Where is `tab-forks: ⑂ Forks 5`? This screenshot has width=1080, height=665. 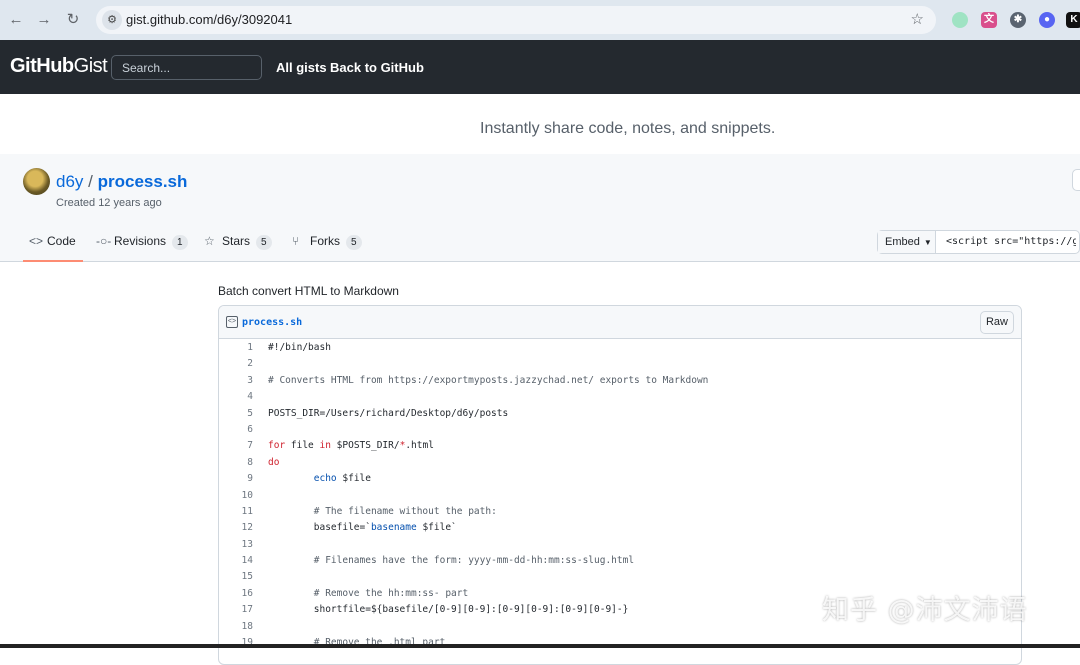 tab-forks: ⑂ Forks 5 is located at coordinates (327, 248).